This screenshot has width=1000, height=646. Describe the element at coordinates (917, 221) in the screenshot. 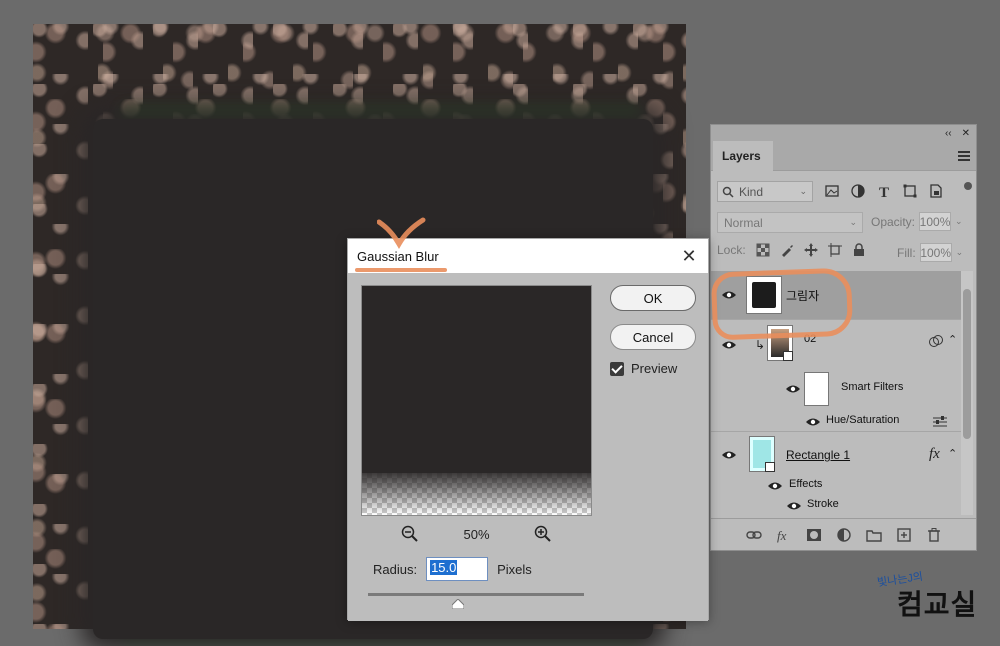

I see `opacity-control: Opacity: 100% ⌄` at that location.